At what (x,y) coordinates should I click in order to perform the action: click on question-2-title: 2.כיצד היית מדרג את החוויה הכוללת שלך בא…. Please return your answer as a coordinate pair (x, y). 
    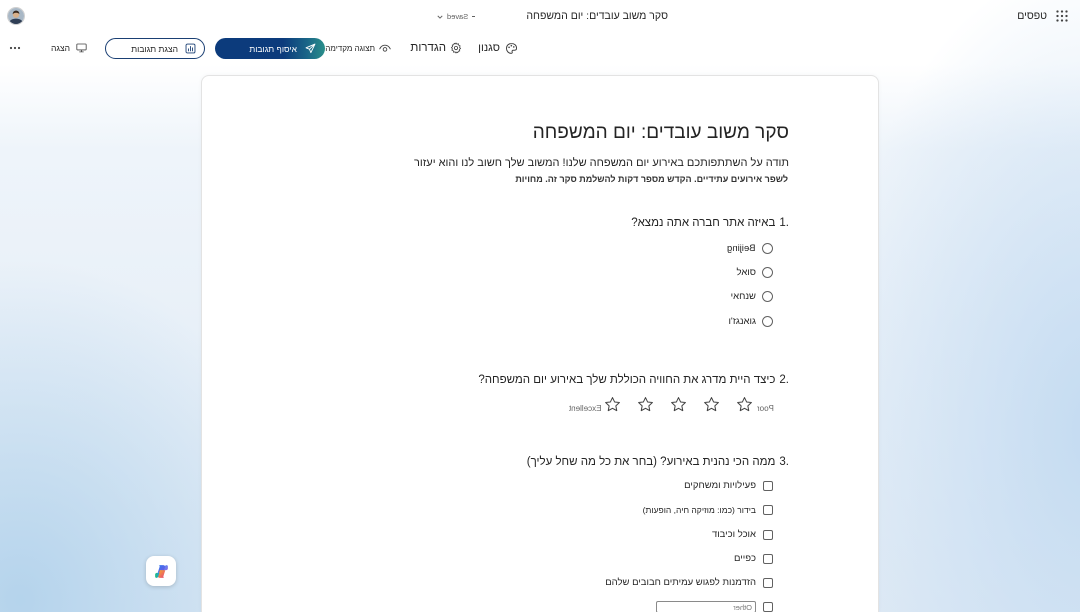
    Looking at the image, I should click on (633, 380).